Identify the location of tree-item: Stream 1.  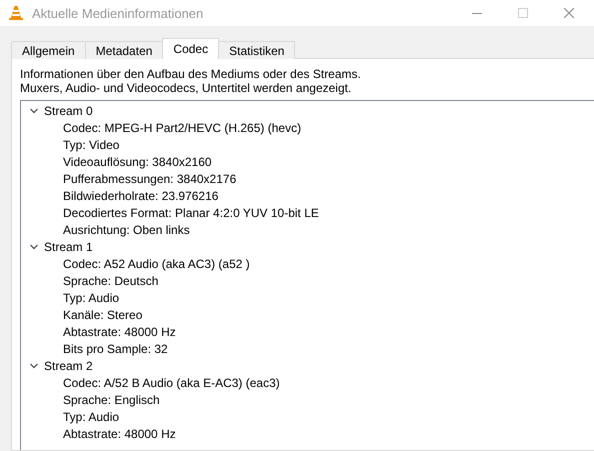
(68, 247).